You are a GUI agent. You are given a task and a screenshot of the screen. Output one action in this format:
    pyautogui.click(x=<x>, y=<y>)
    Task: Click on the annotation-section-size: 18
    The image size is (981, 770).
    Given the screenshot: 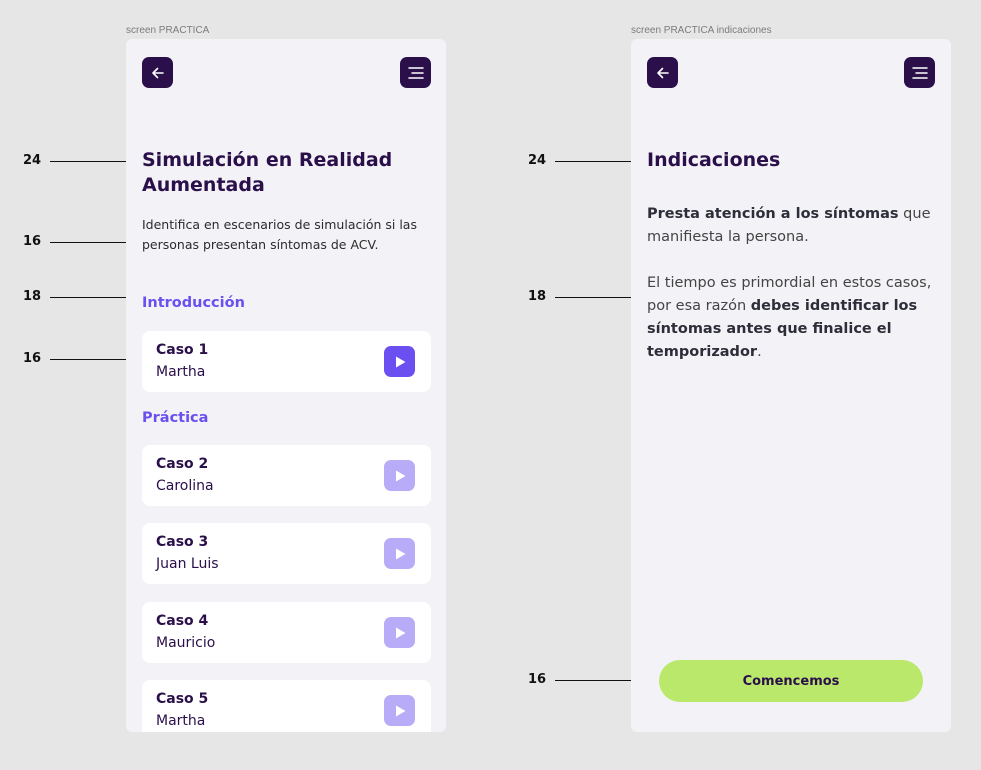 What is the action you would take?
    pyautogui.click(x=74, y=297)
    